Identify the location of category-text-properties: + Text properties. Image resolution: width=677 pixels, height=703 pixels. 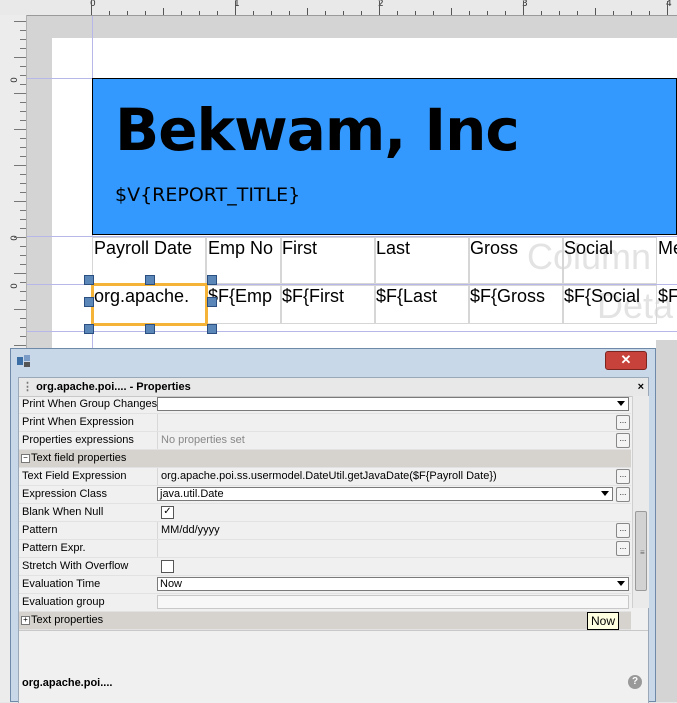
(325, 621).